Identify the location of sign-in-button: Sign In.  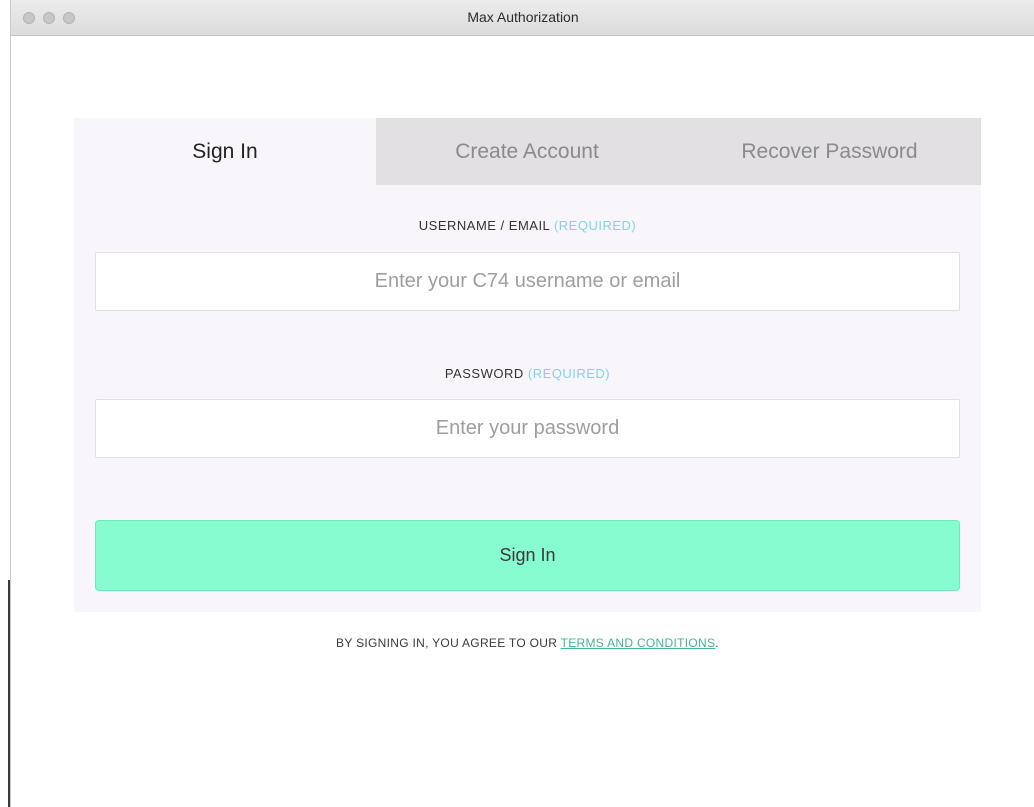
(527, 555).